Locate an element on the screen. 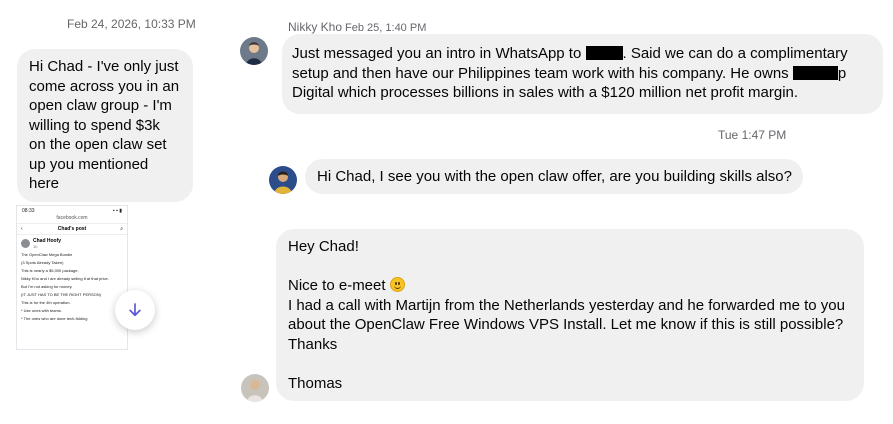 This screenshot has width=893, height=424. back-icon: ‹ is located at coordinates (22, 229).